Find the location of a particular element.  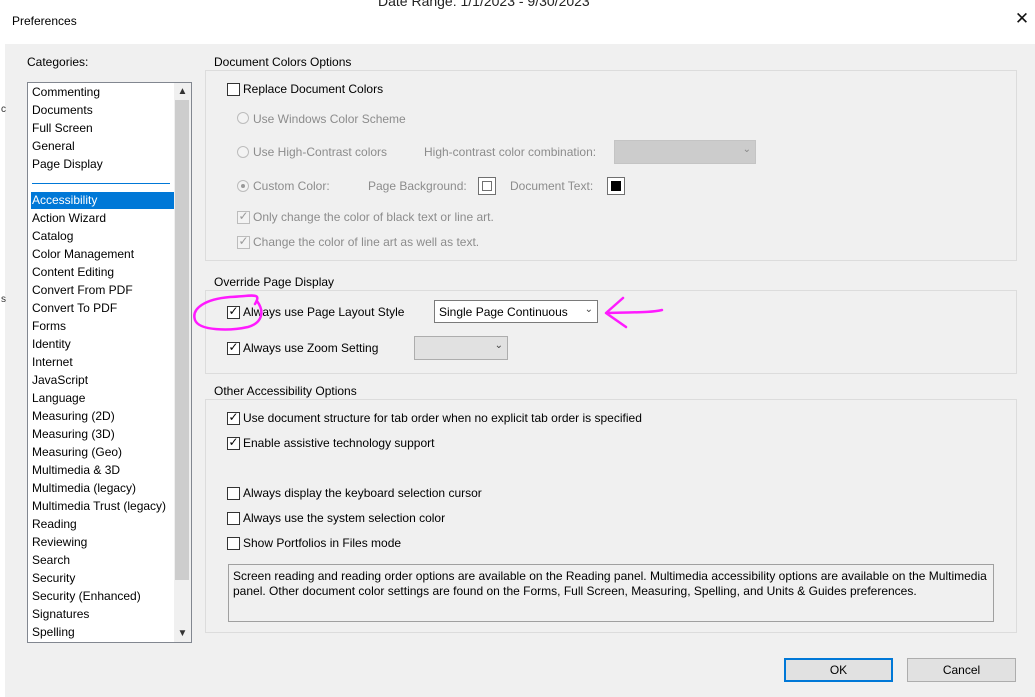

other-options-title: Other Accessibility Options is located at coordinates (285, 391).